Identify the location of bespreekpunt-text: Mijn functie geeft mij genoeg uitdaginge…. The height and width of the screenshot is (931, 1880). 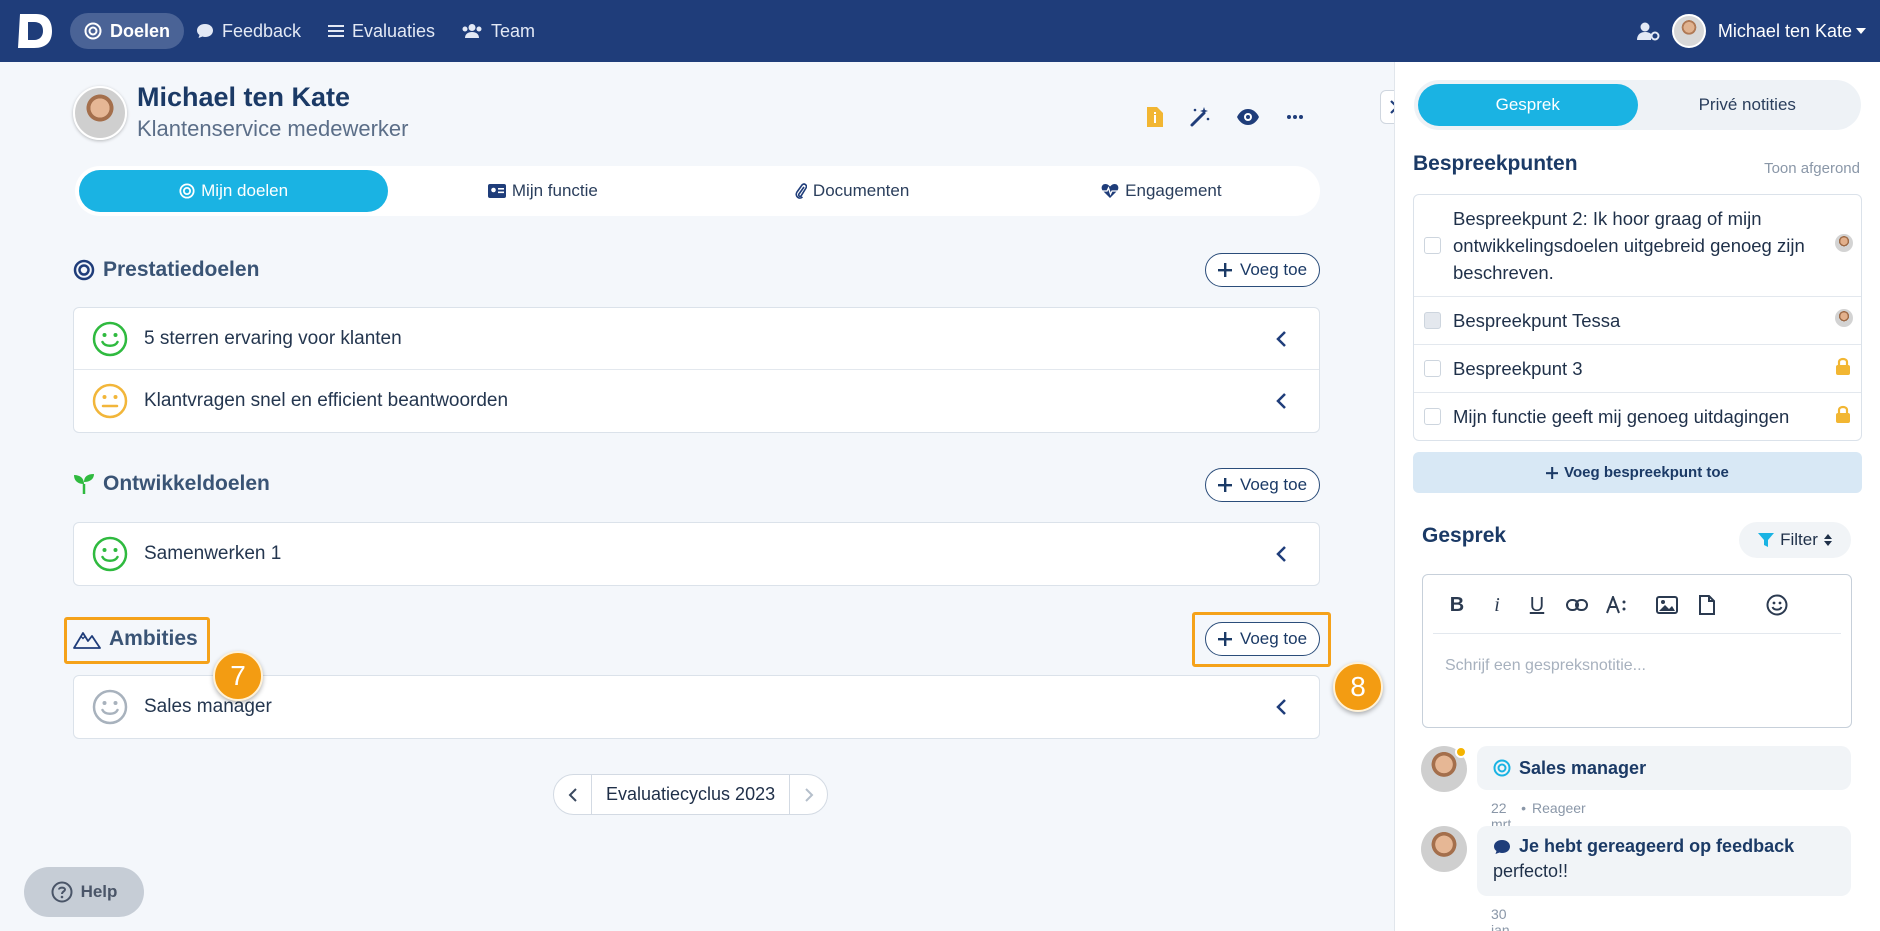
(1621, 416).